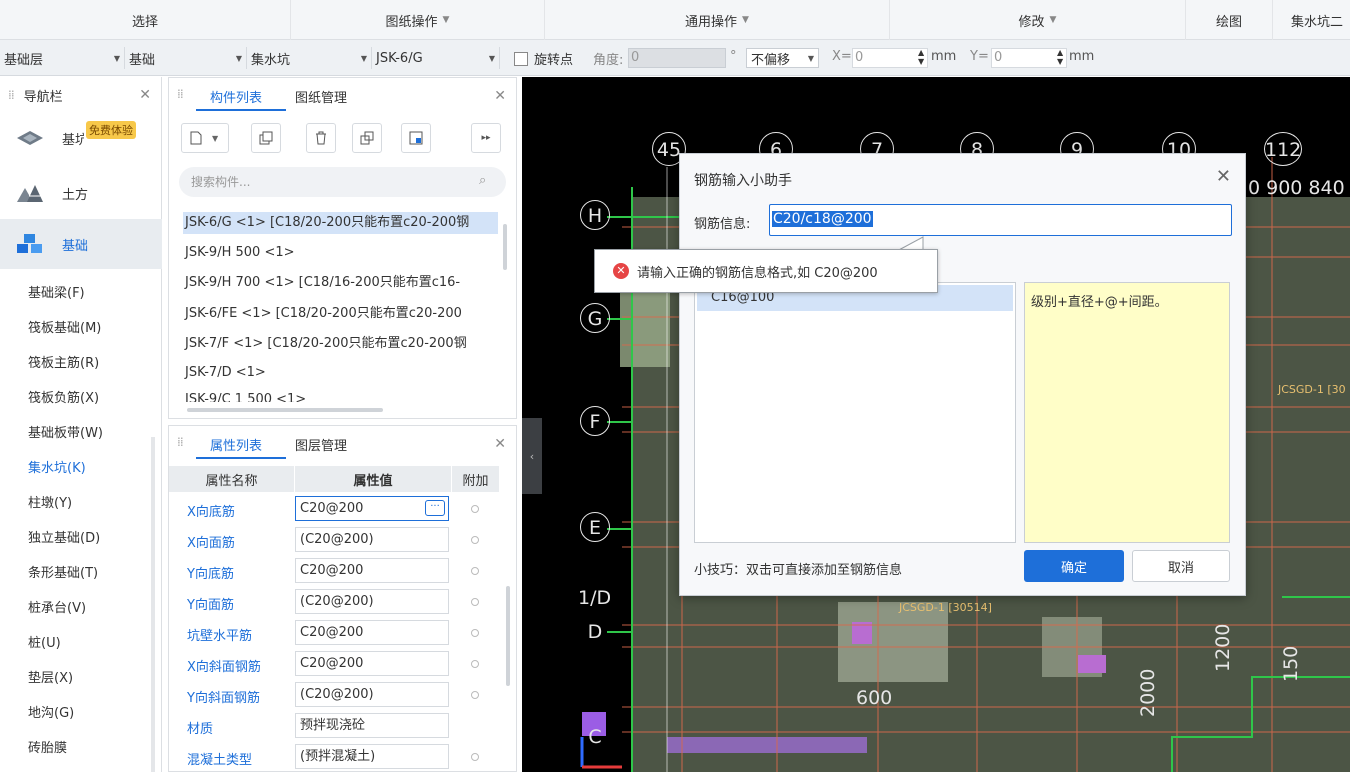 The height and width of the screenshot is (772, 1350). Describe the element at coordinates (63, 361) in the screenshot. I see `sidebar-item-raft-main-rebar: 筏板主筋(R)` at that location.